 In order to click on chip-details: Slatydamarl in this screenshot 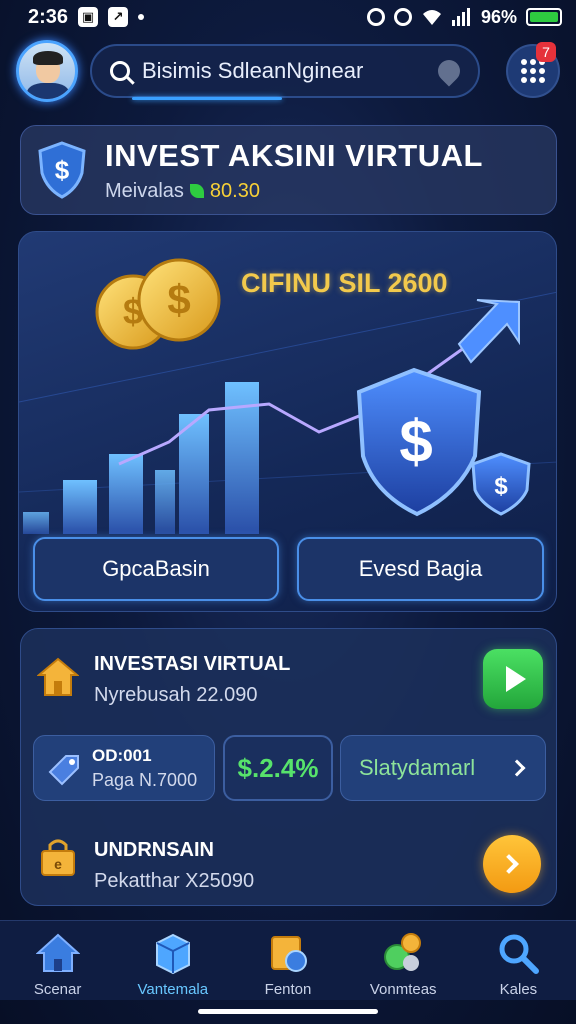, I will do `click(443, 768)`.